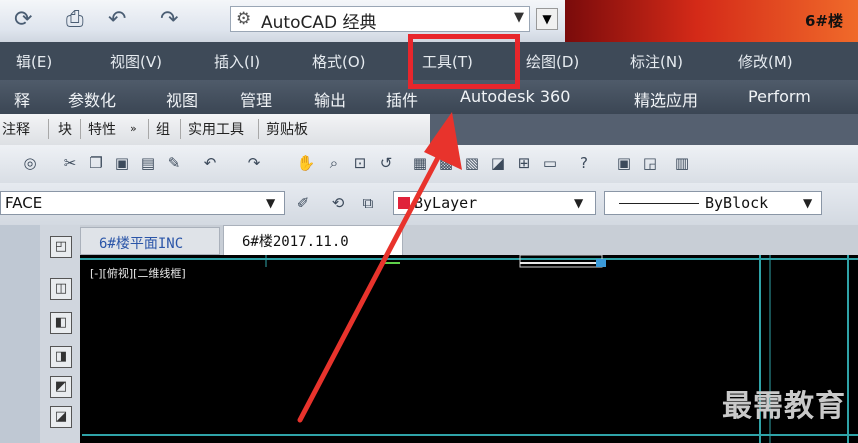  Describe the element at coordinates (784, 406) in the screenshot. I see `watermark-logo: 最需教育` at that location.